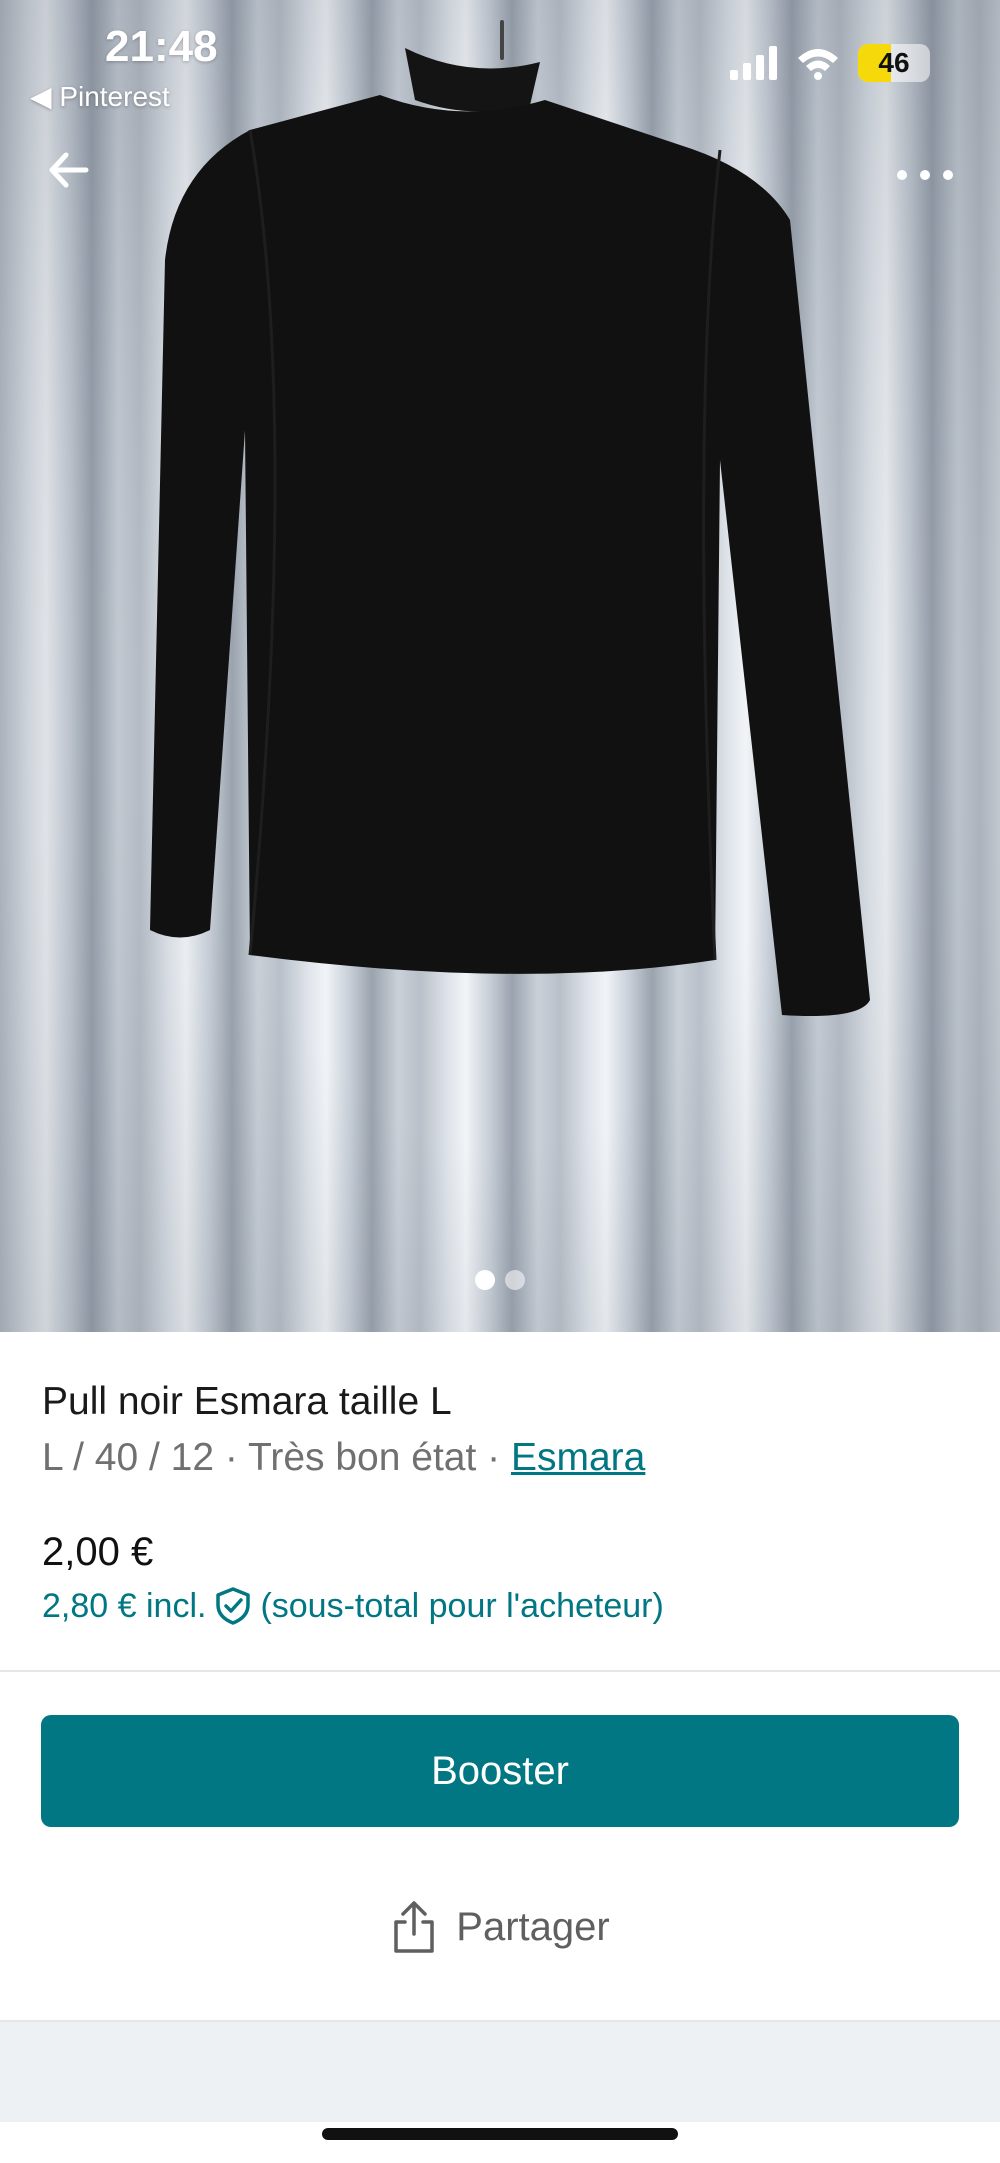 Image resolution: width=1000 pixels, height=2163 pixels. What do you see at coordinates (414, 1927) in the screenshot?
I see `share-icon` at bounding box center [414, 1927].